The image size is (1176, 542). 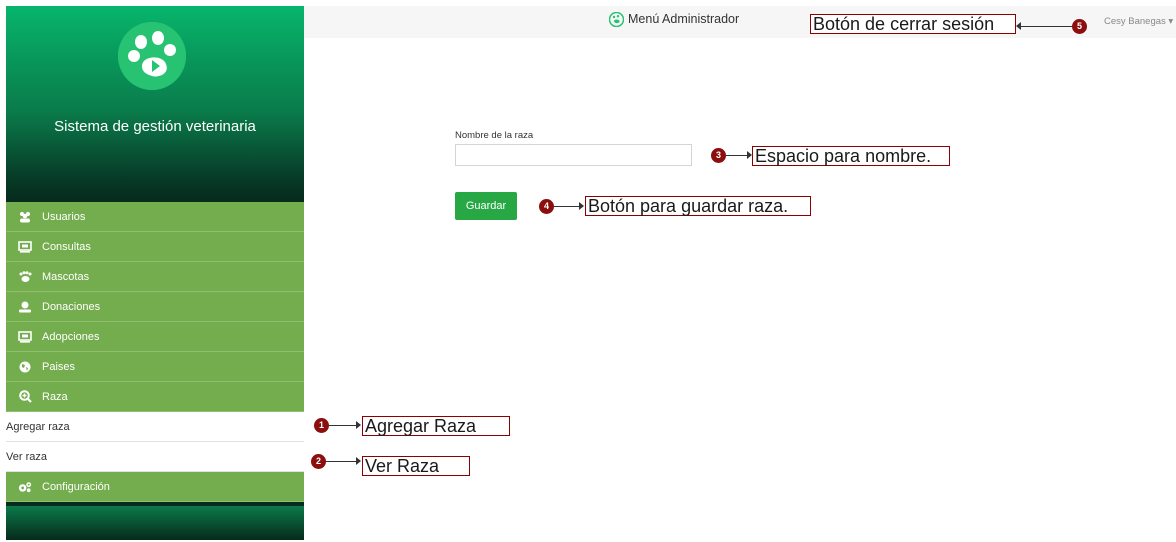 What do you see at coordinates (494, 135) in the screenshot?
I see `breed-name-label: Nombre de la raza` at bounding box center [494, 135].